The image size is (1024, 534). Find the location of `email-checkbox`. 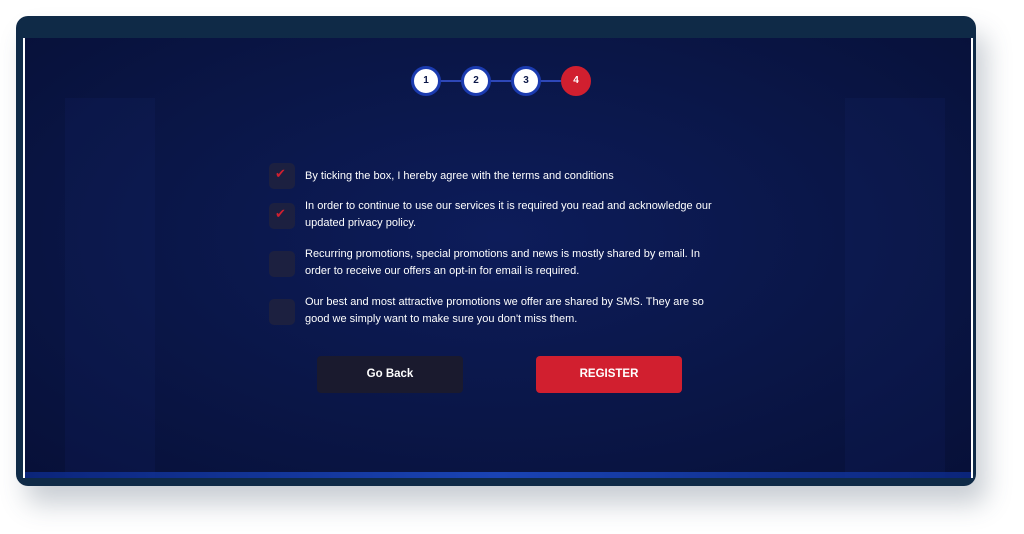

email-checkbox is located at coordinates (282, 264).